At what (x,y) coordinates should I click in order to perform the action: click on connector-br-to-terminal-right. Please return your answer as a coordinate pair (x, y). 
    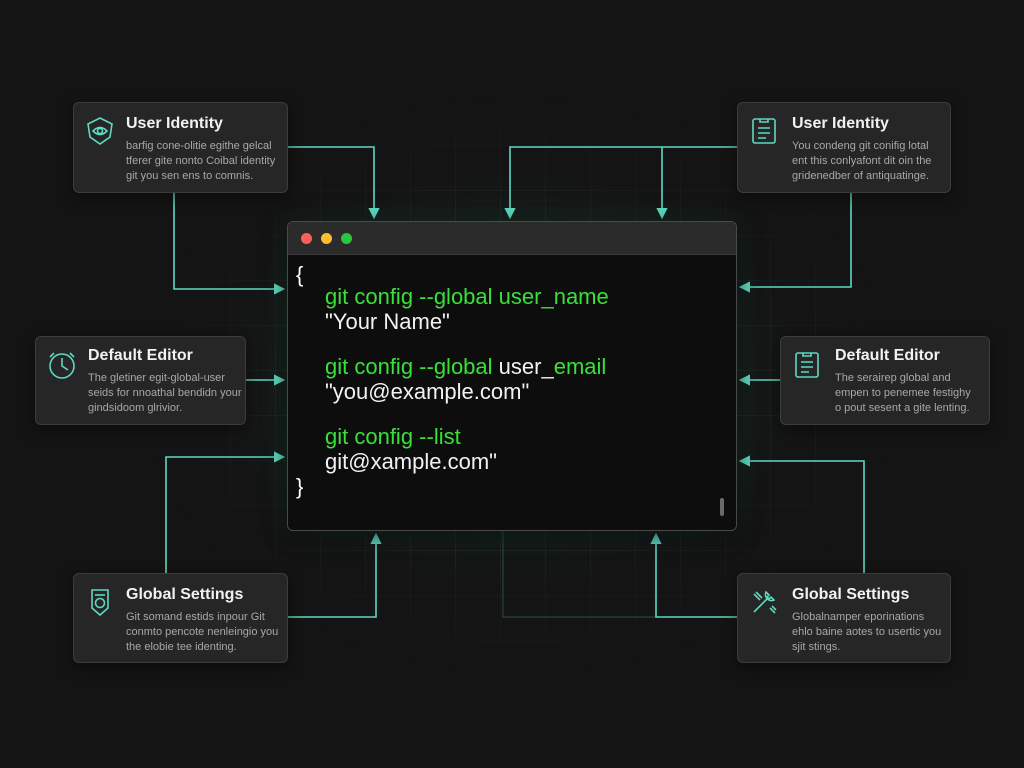
    Looking at the image, I should click on (801, 514).